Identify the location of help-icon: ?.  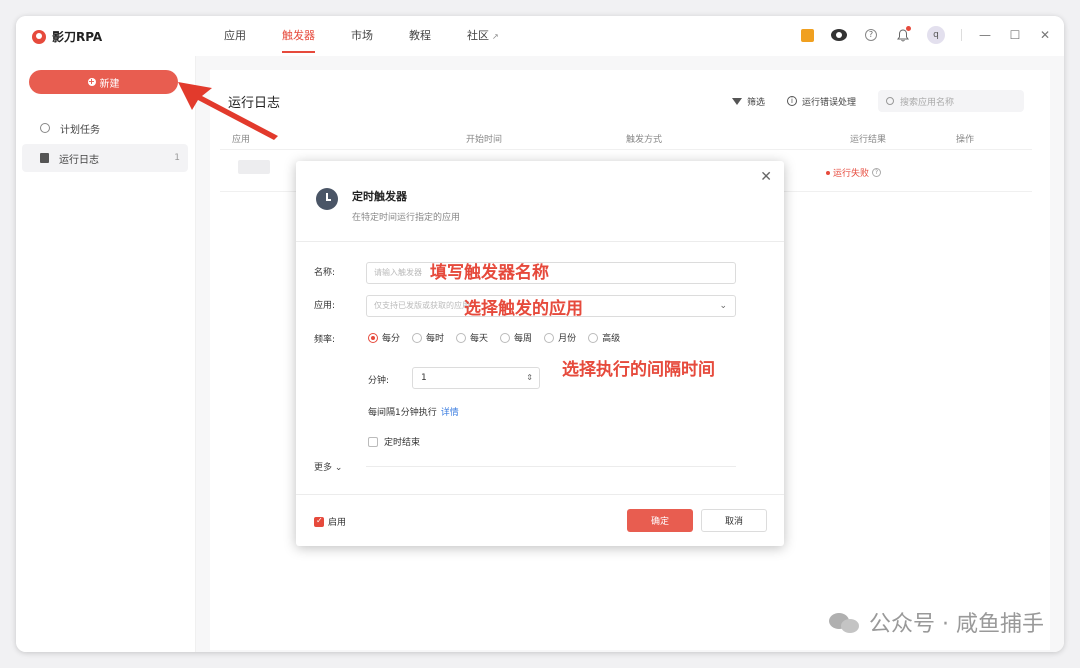
(871, 35).